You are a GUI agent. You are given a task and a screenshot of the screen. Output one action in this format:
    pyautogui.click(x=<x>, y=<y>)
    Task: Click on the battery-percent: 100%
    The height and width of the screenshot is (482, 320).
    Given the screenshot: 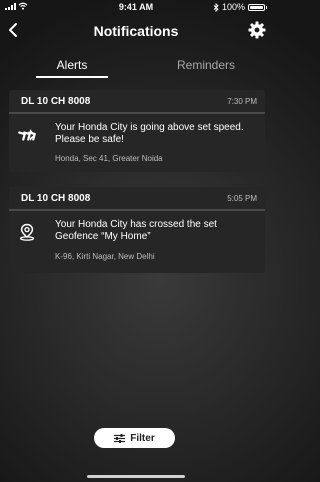 What is the action you would take?
    pyautogui.click(x=233, y=7)
    